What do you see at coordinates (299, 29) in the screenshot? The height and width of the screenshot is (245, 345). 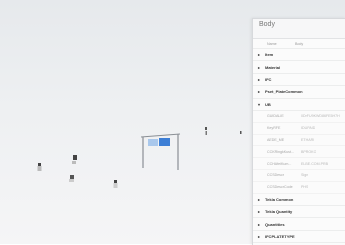 I see `panel-title: Body` at bounding box center [299, 29].